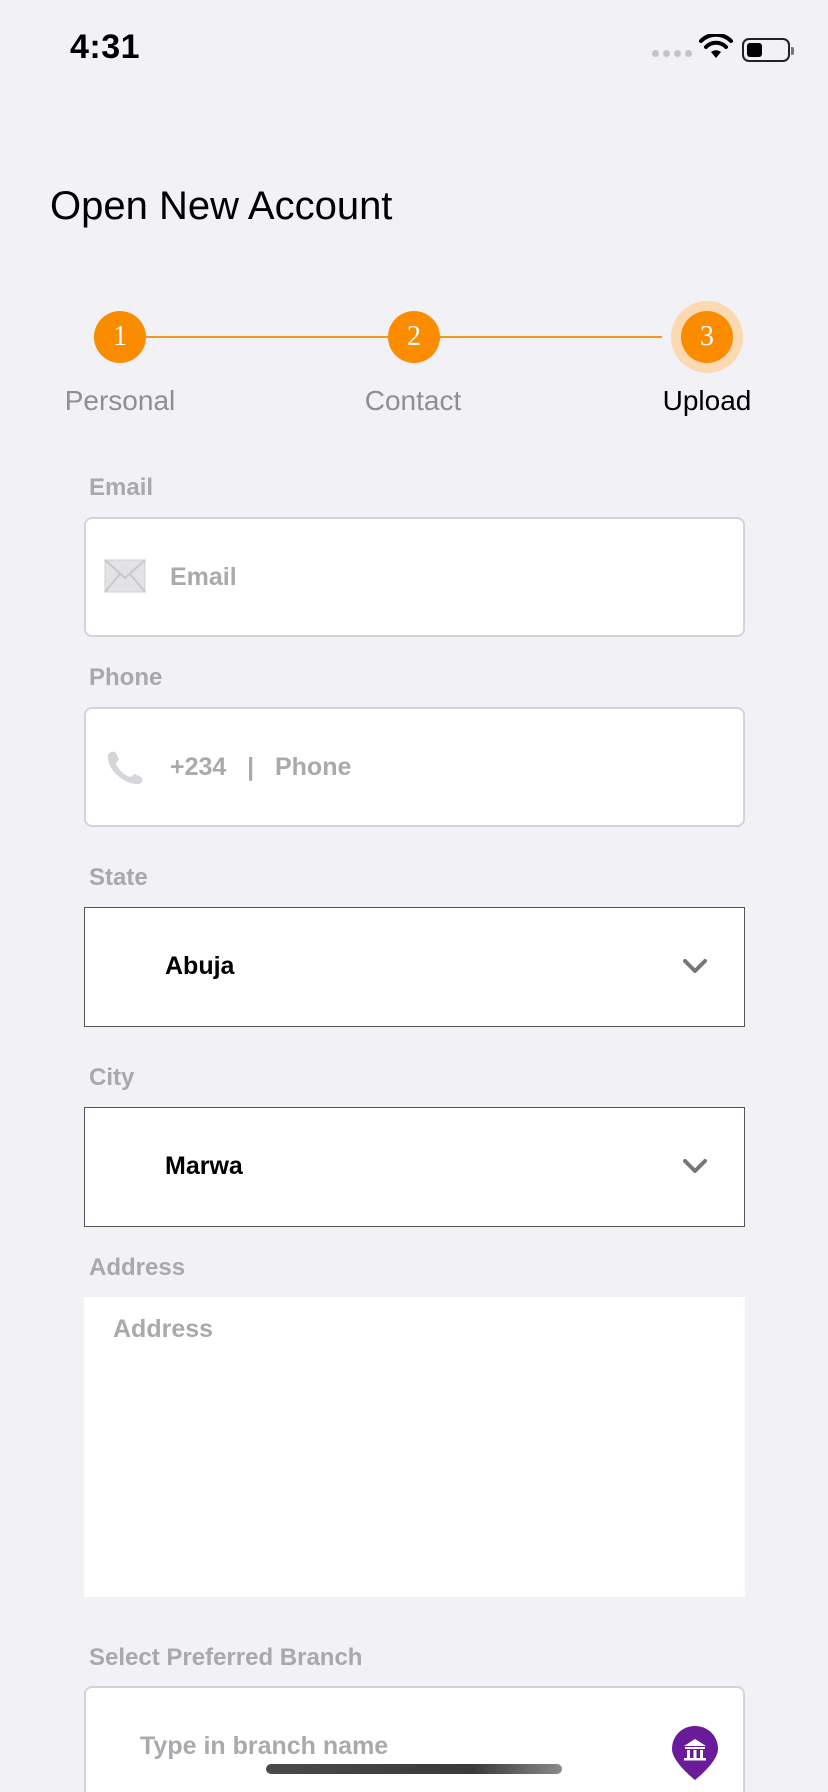 This screenshot has width=828, height=1792. Describe the element at coordinates (414, 1739) in the screenshot. I see `branch-search-input: Type in branch name` at that location.